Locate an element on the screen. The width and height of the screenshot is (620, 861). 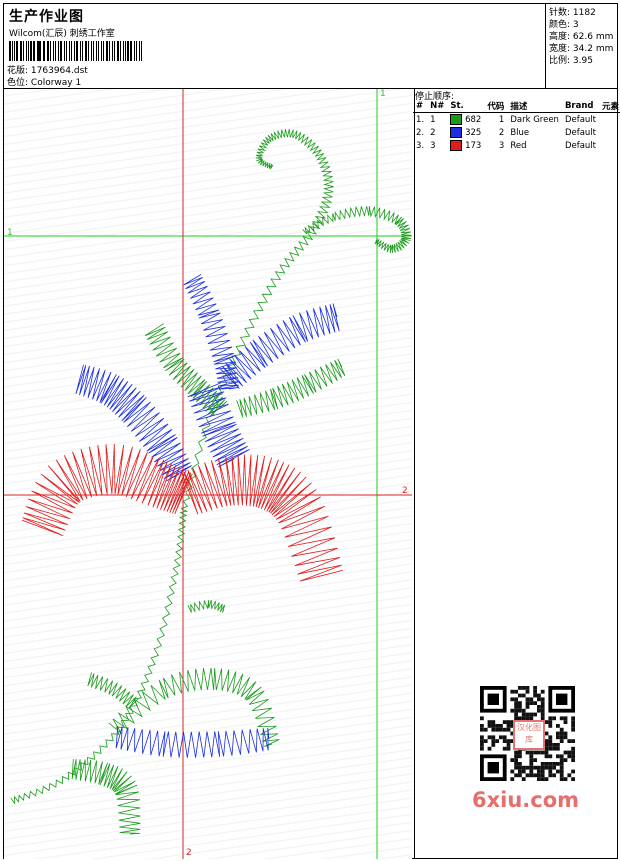
row-code: 1 is located at coordinates (501, 119).